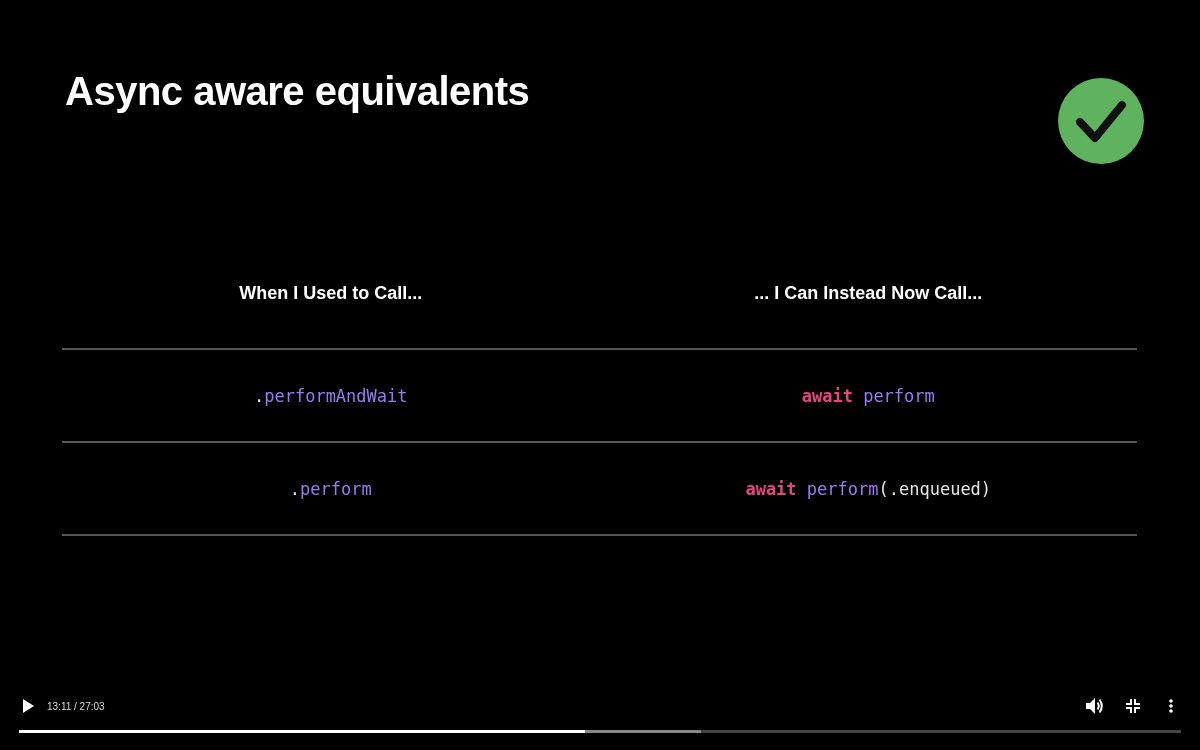 Image resolution: width=1200 pixels, height=750 pixels. What do you see at coordinates (600, 731) in the screenshot?
I see `progress-track` at bounding box center [600, 731].